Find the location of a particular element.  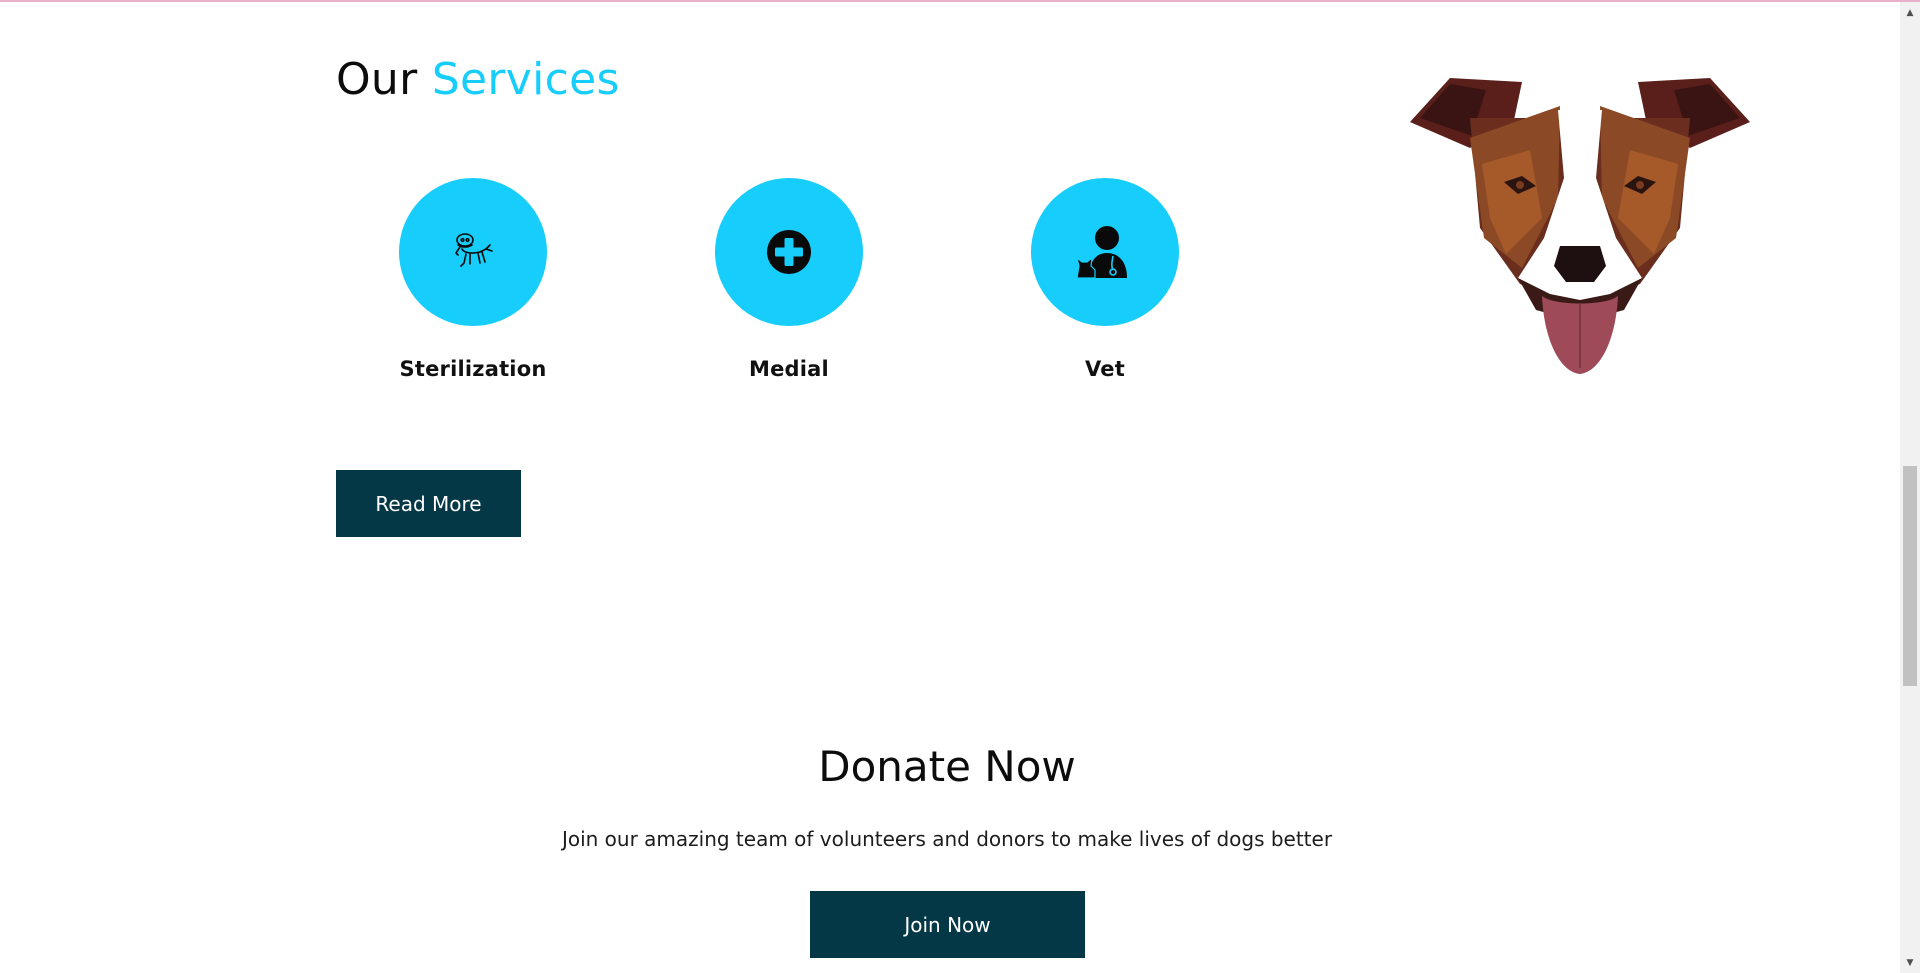

services-heading-plain: Our is located at coordinates (377, 79).